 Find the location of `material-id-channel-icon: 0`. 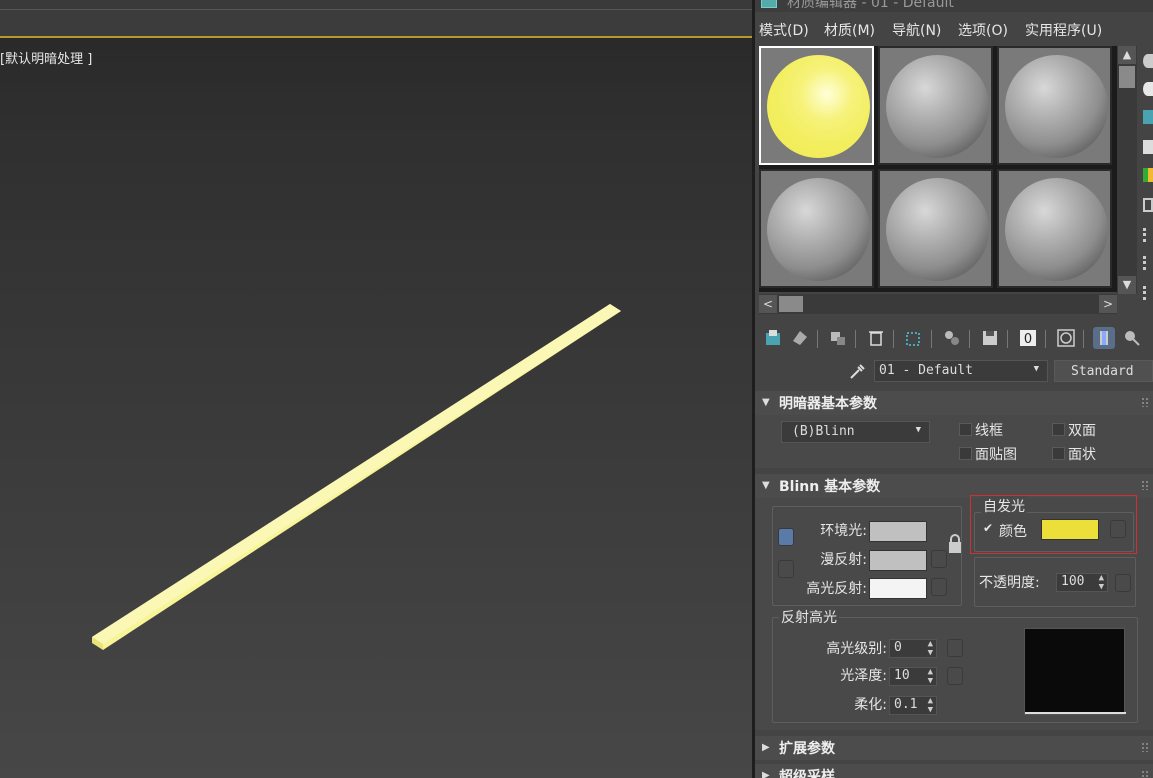

material-id-channel-icon: 0 is located at coordinates (1028, 338).